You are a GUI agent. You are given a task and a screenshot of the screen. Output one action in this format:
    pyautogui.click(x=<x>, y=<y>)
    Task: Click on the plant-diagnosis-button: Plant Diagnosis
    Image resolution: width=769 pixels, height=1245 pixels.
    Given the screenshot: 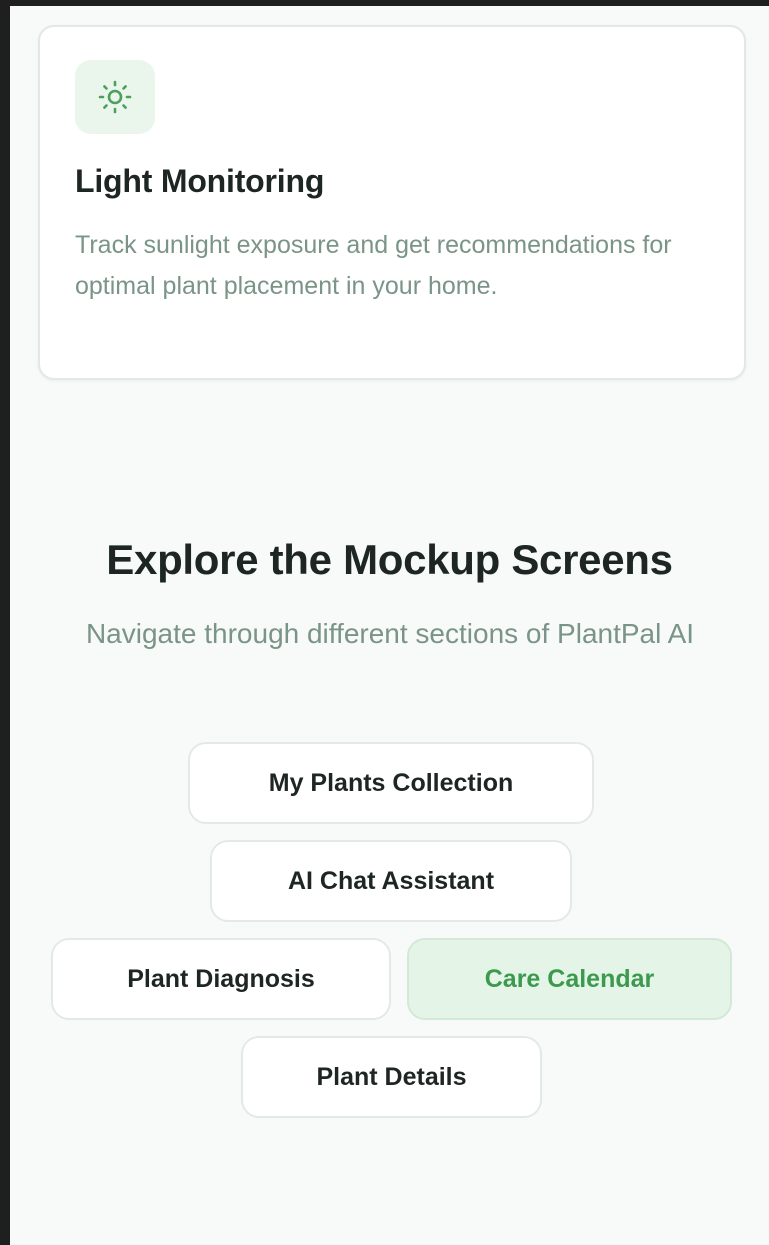 What is the action you would take?
    pyautogui.click(x=221, y=979)
    